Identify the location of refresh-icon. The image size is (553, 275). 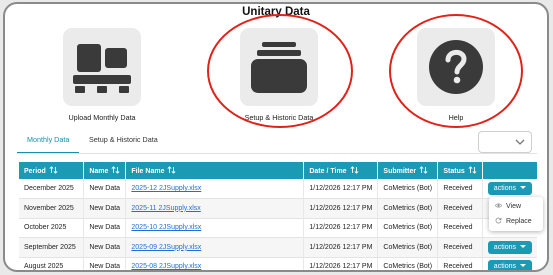
(498, 220).